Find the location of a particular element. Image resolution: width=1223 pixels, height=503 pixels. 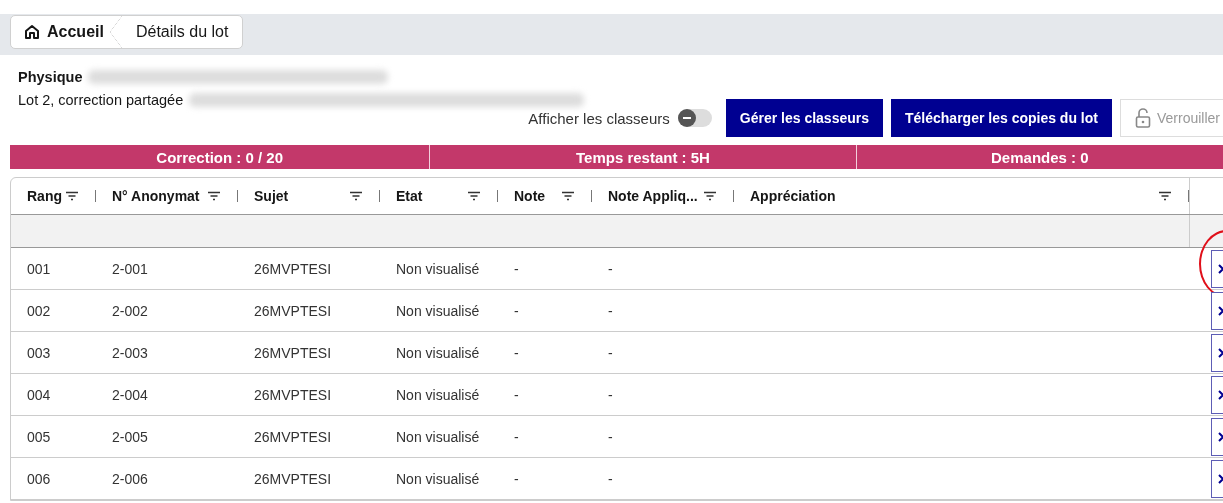

column-header: Note is located at coordinates (530, 196).